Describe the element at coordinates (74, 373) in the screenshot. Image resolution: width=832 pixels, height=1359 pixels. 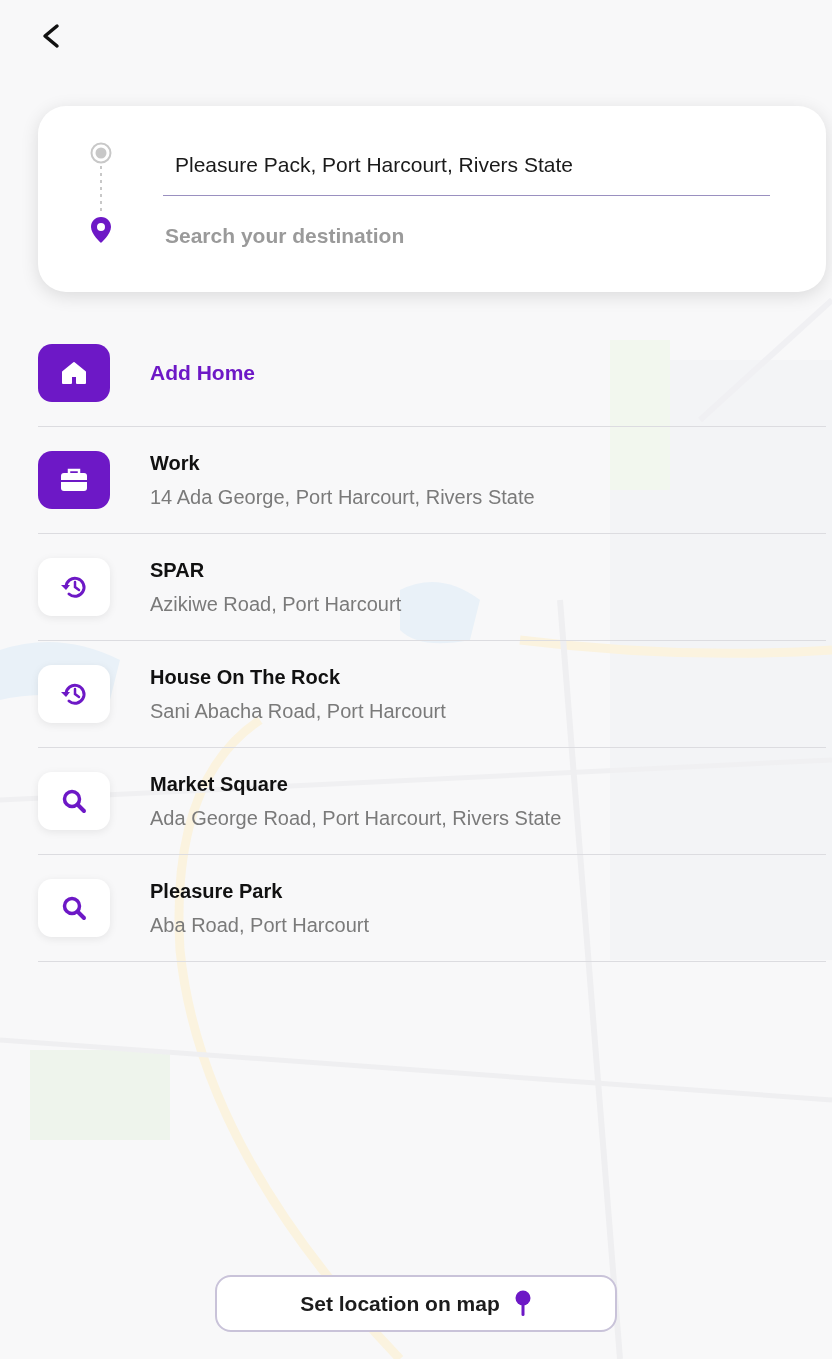
I see `house-icon` at that location.